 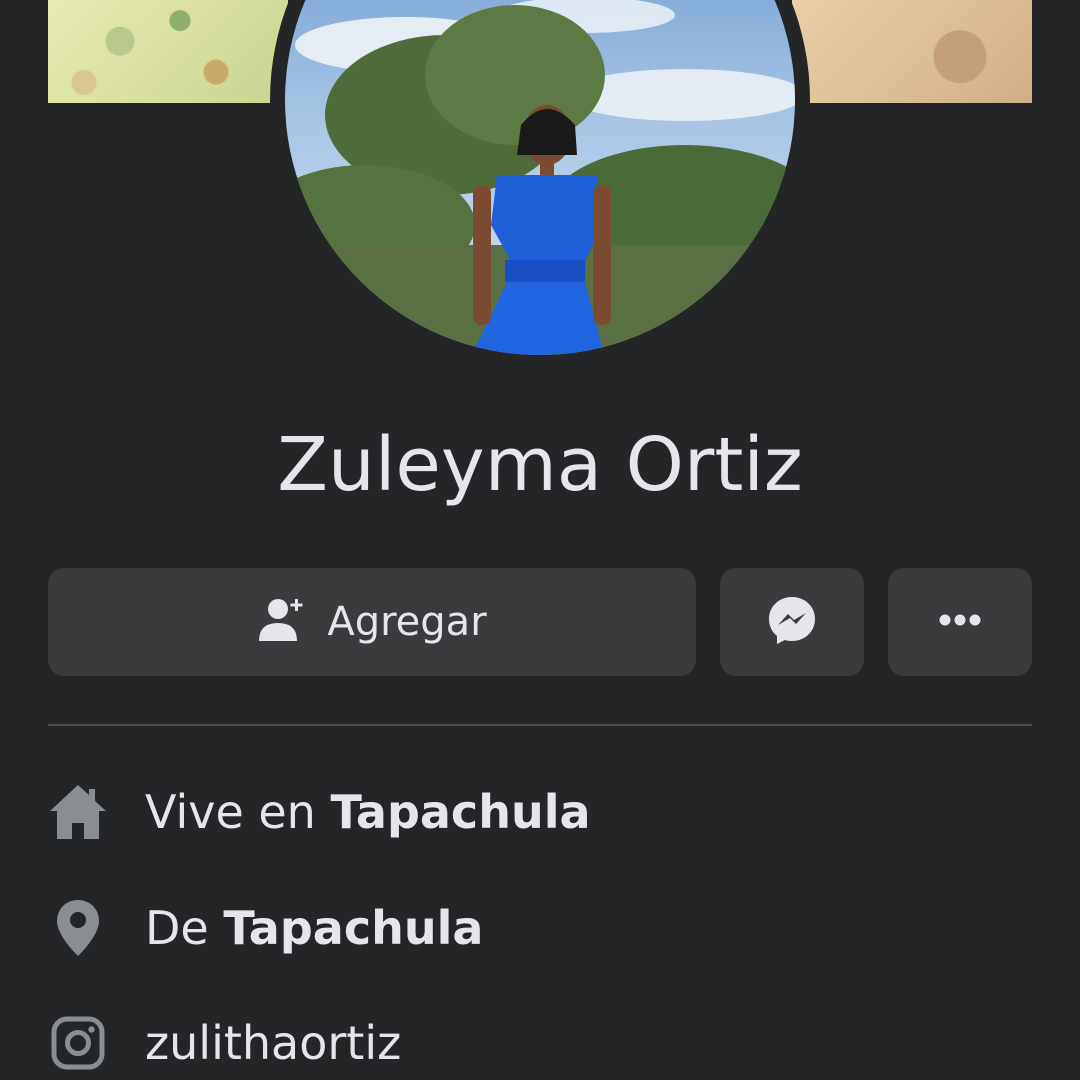 What do you see at coordinates (407, 622) in the screenshot?
I see `add-friend-label: Agregar` at bounding box center [407, 622].